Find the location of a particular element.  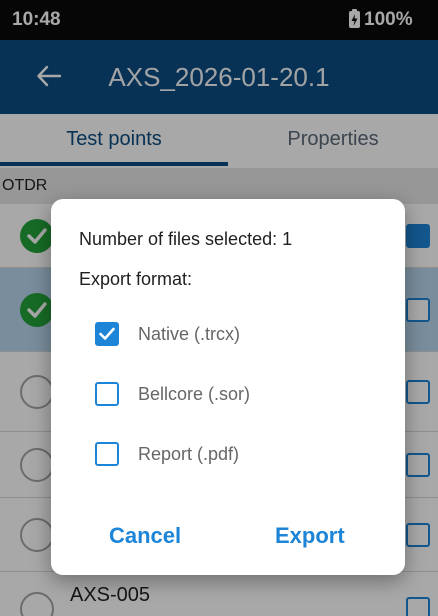

cancel-button: Cancel is located at coordinates (145, 536).